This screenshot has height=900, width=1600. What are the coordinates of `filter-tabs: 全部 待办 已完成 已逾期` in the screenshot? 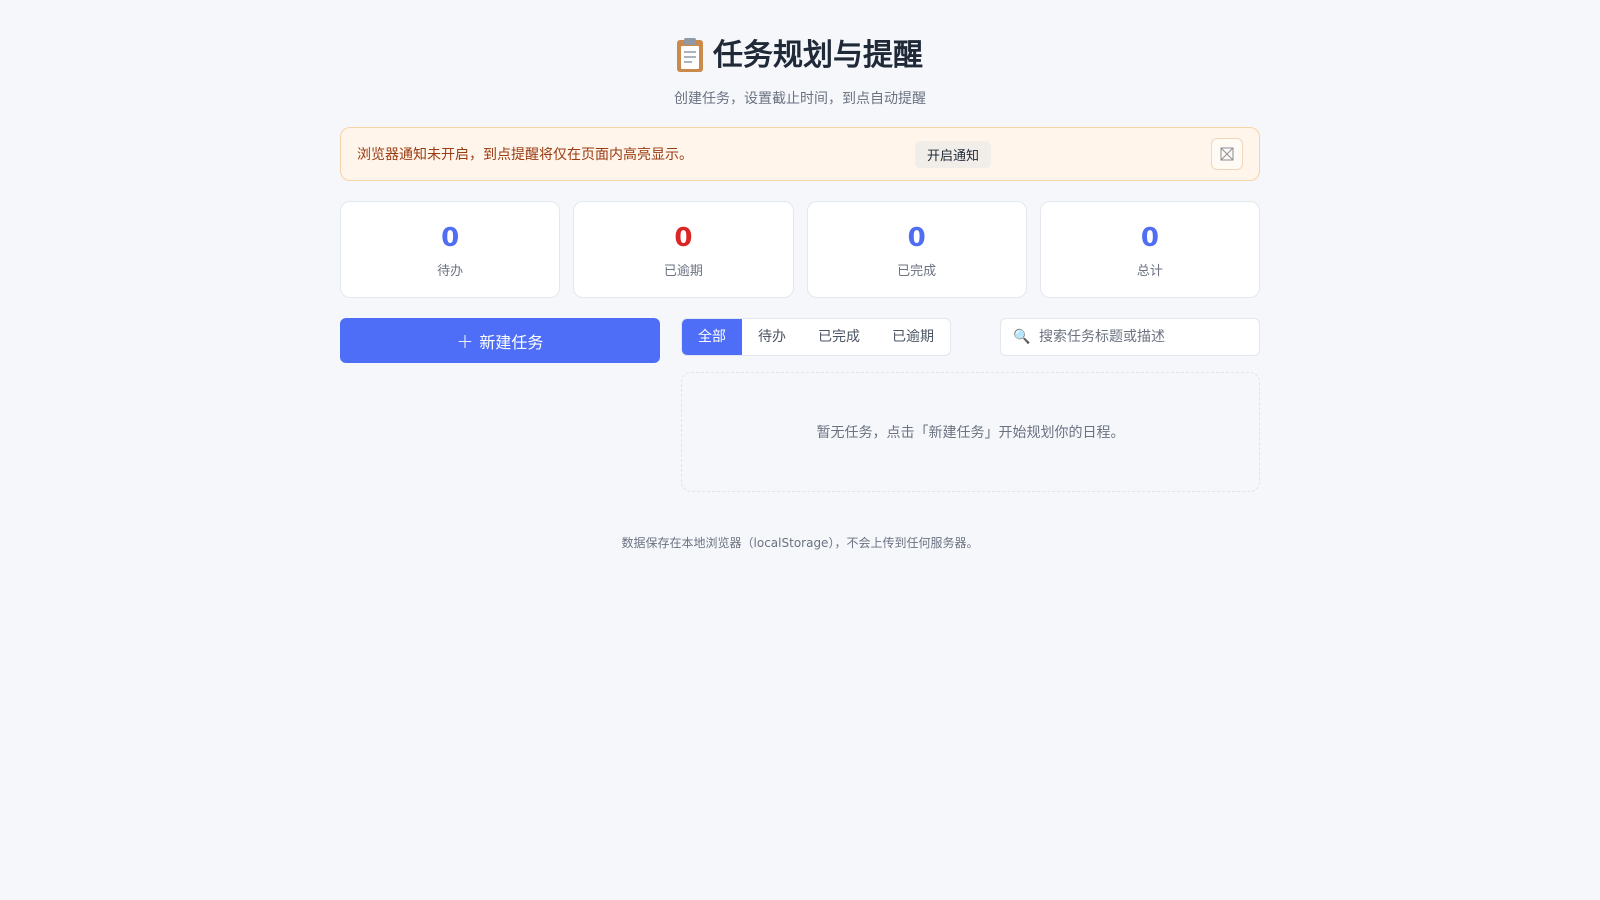 It's located at (816, 337).